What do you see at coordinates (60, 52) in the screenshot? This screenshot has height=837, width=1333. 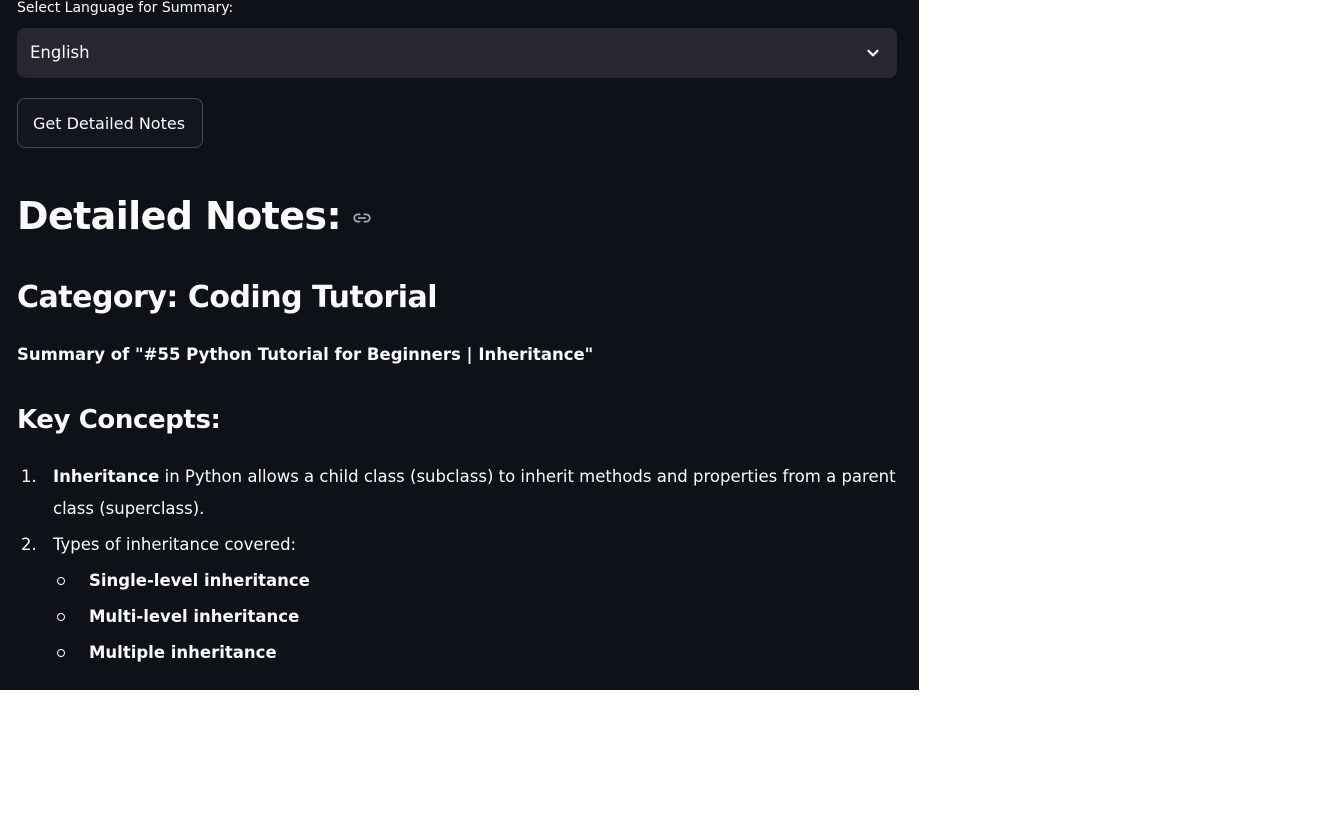 I see `language-select-value: English` at bounding box center [60, 52].